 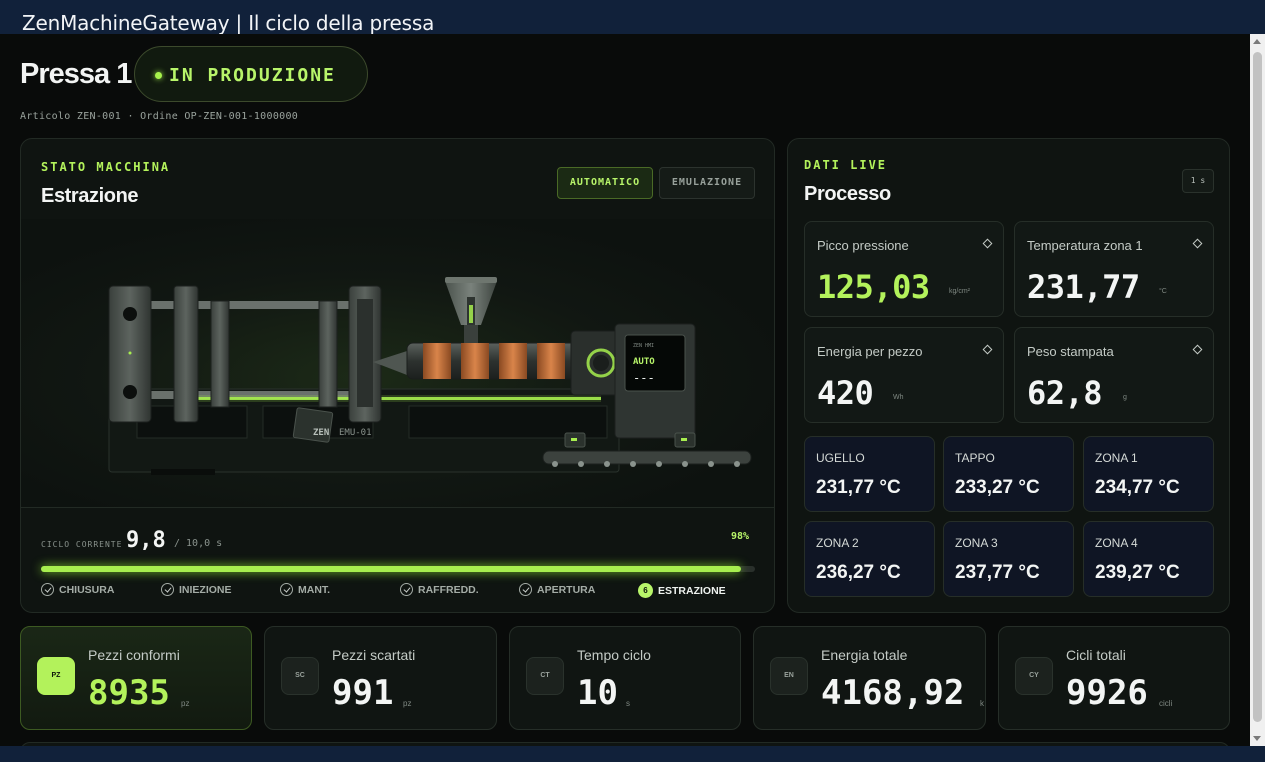 I want to click on kpi-label: Energia totale, so click(x=864, y=655).